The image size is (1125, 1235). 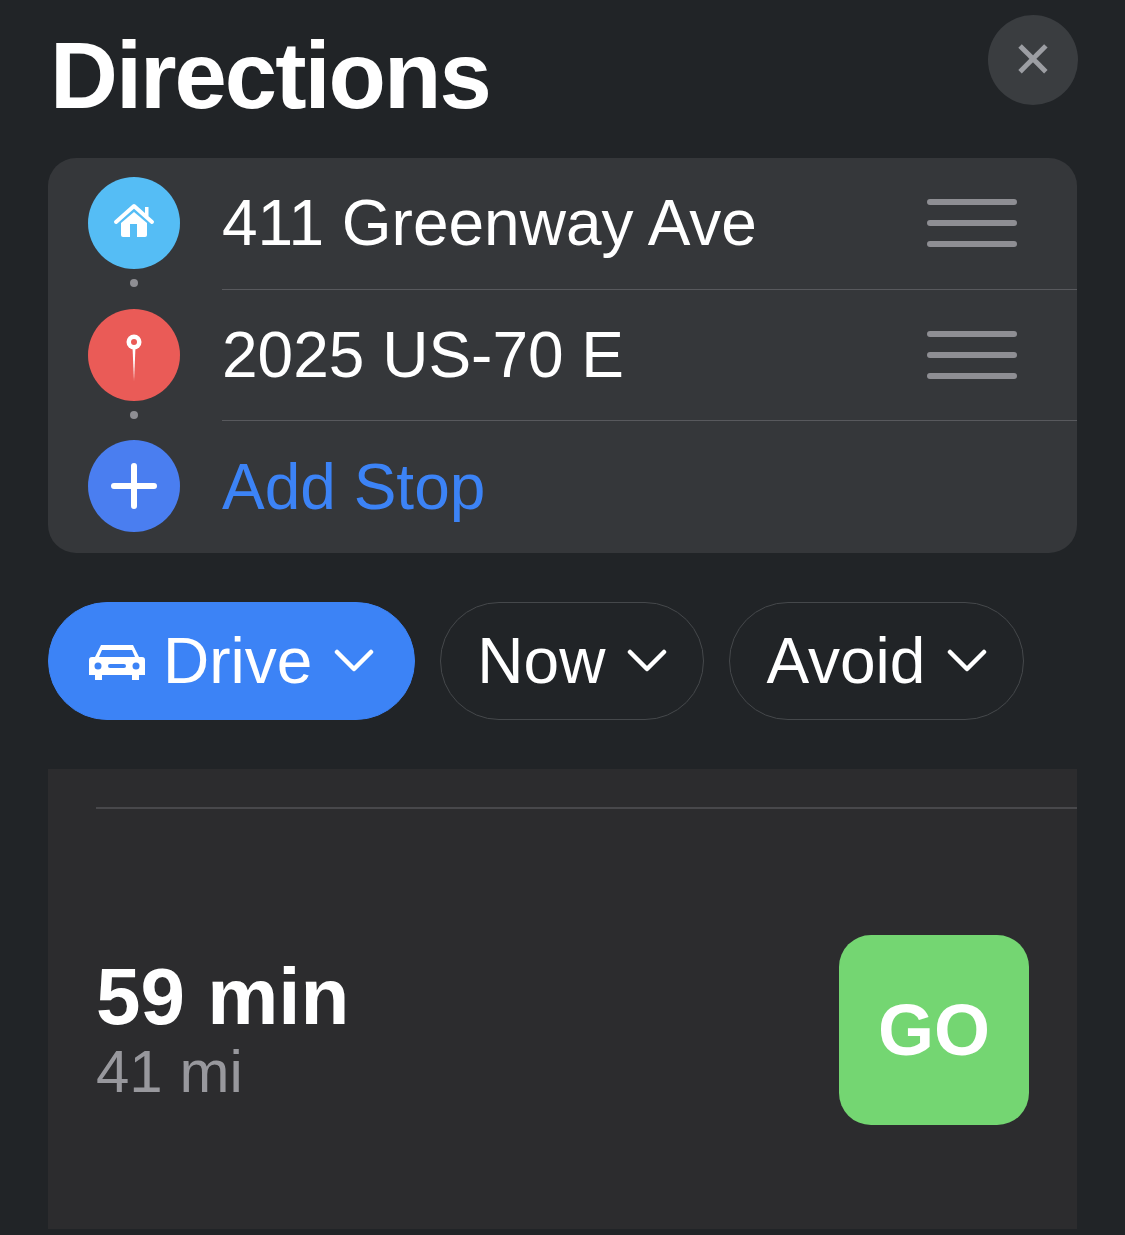 What do you see at coordinates (134, 223) in the screenshot?
I see `home-icon` at bounding box center [134, 223].